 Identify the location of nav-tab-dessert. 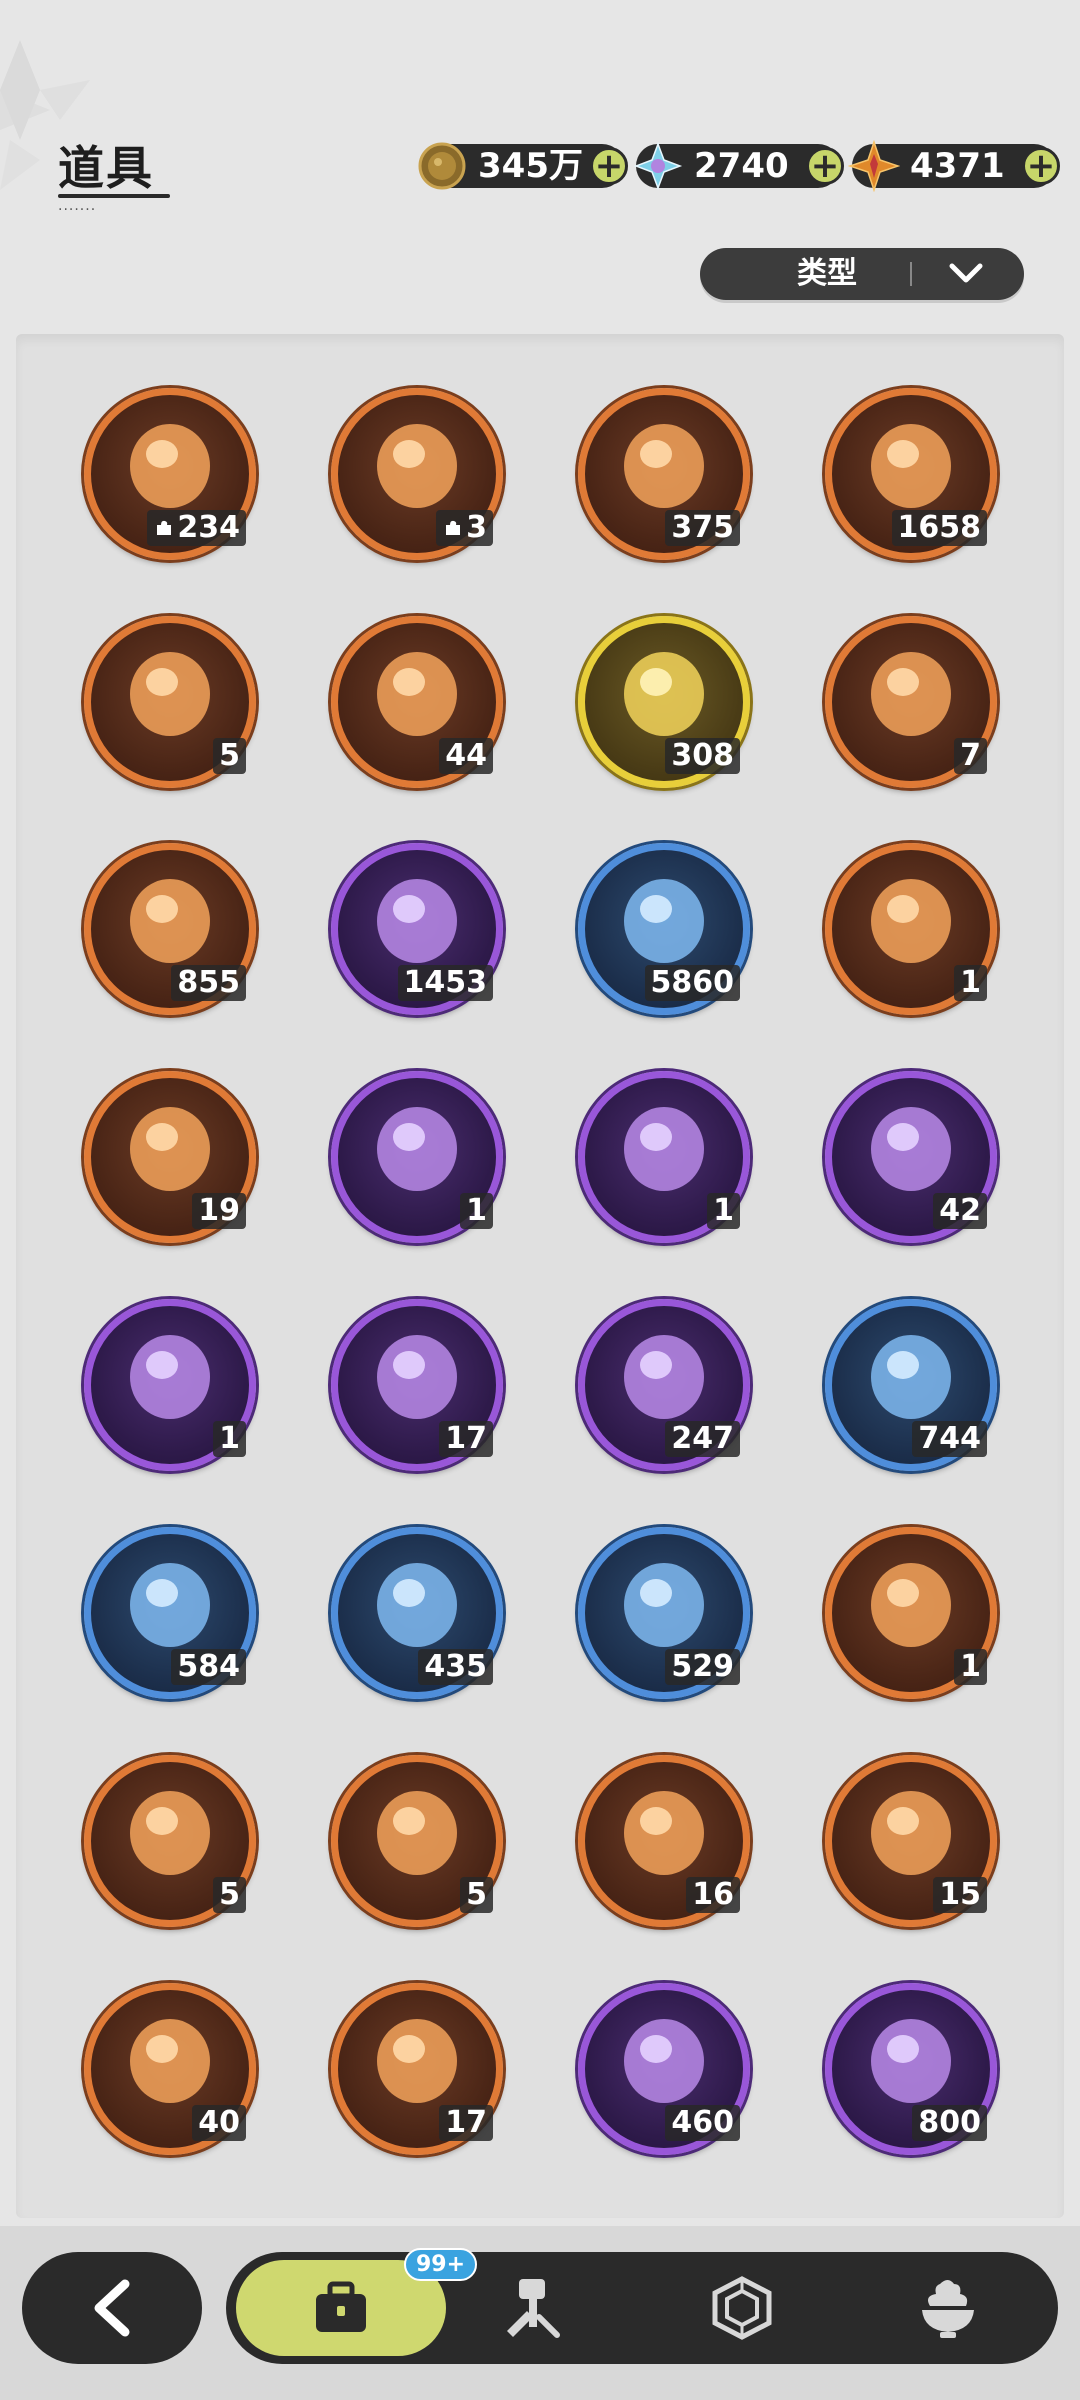
(948, 2308).